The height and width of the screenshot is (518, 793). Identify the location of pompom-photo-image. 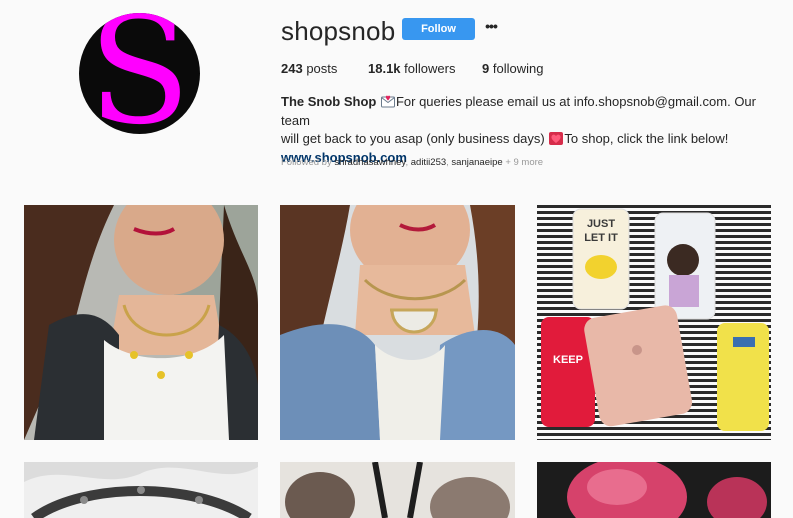
(397, 490).